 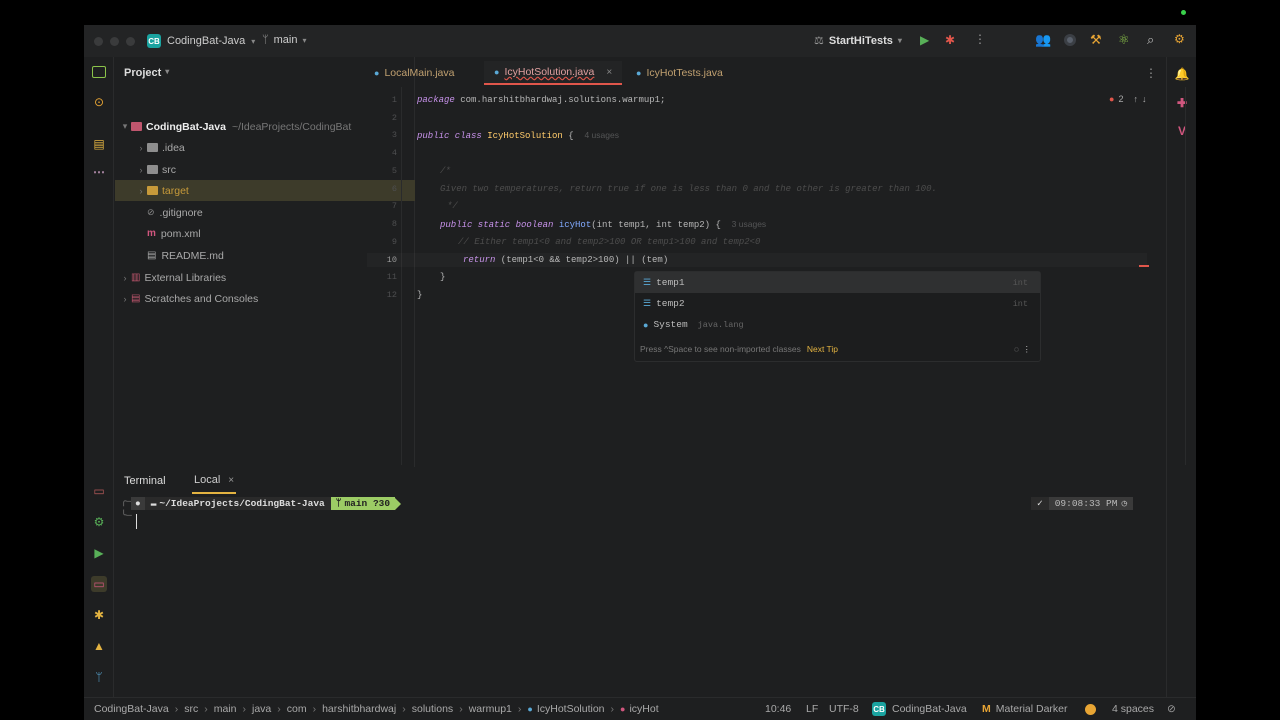 What do you see at coordinates (138, 503) in the screenshot?
I see `apple-icon: ●` at bounding box center [138, 503].